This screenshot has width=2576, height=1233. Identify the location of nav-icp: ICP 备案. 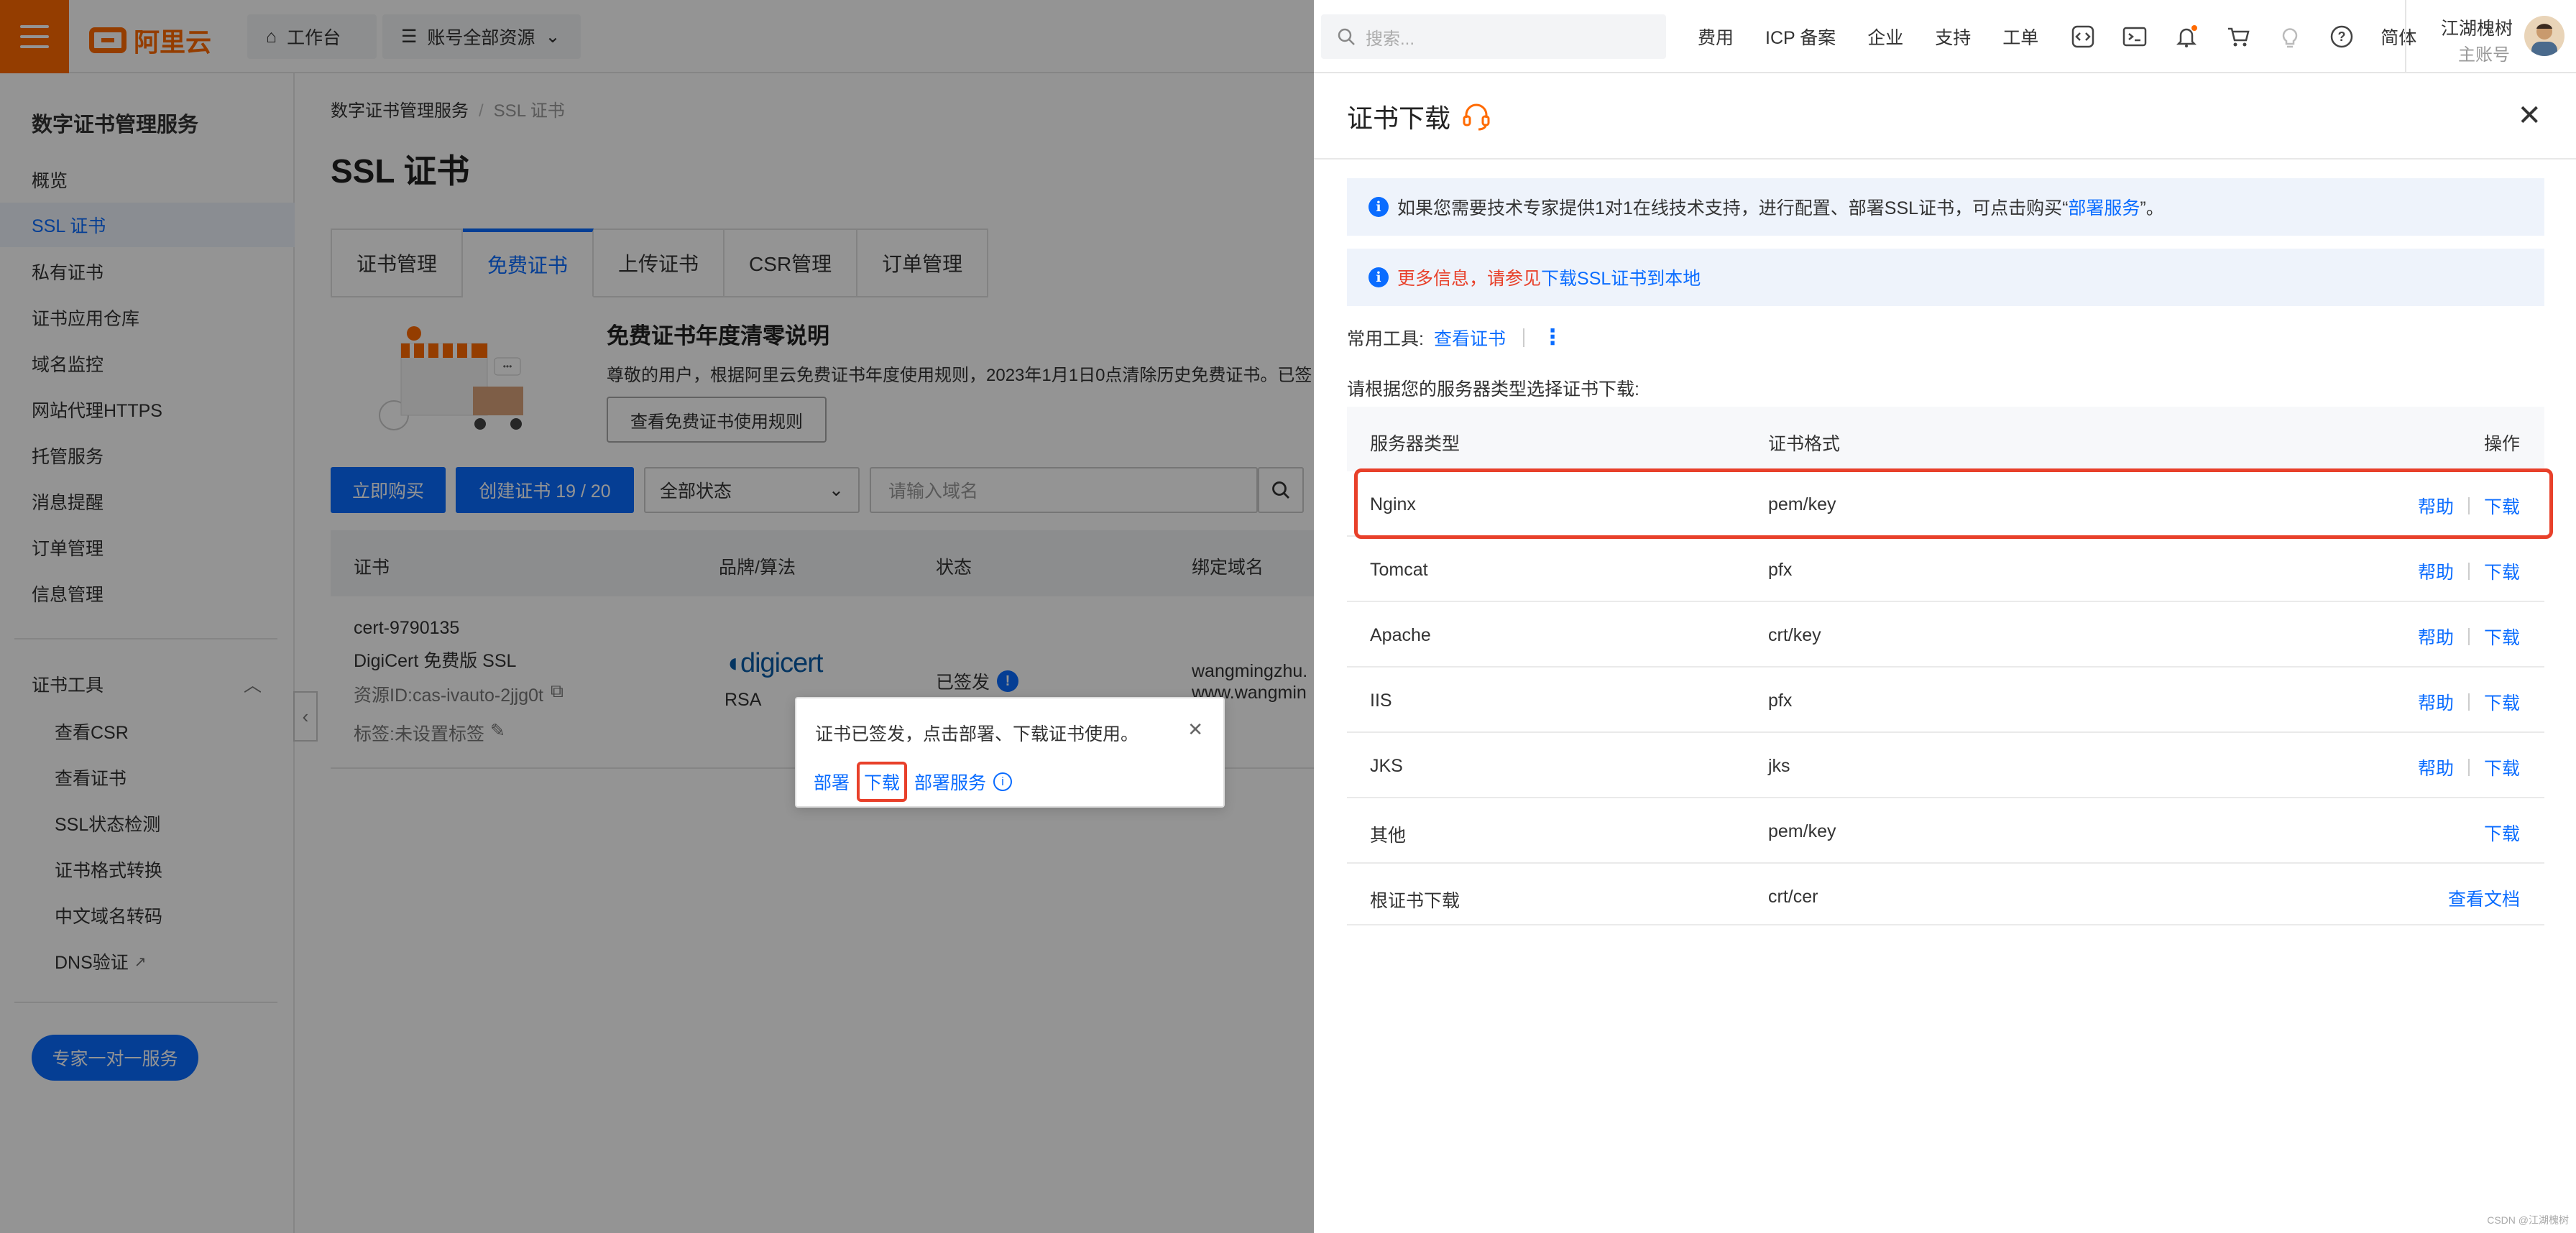
(1800, 37).